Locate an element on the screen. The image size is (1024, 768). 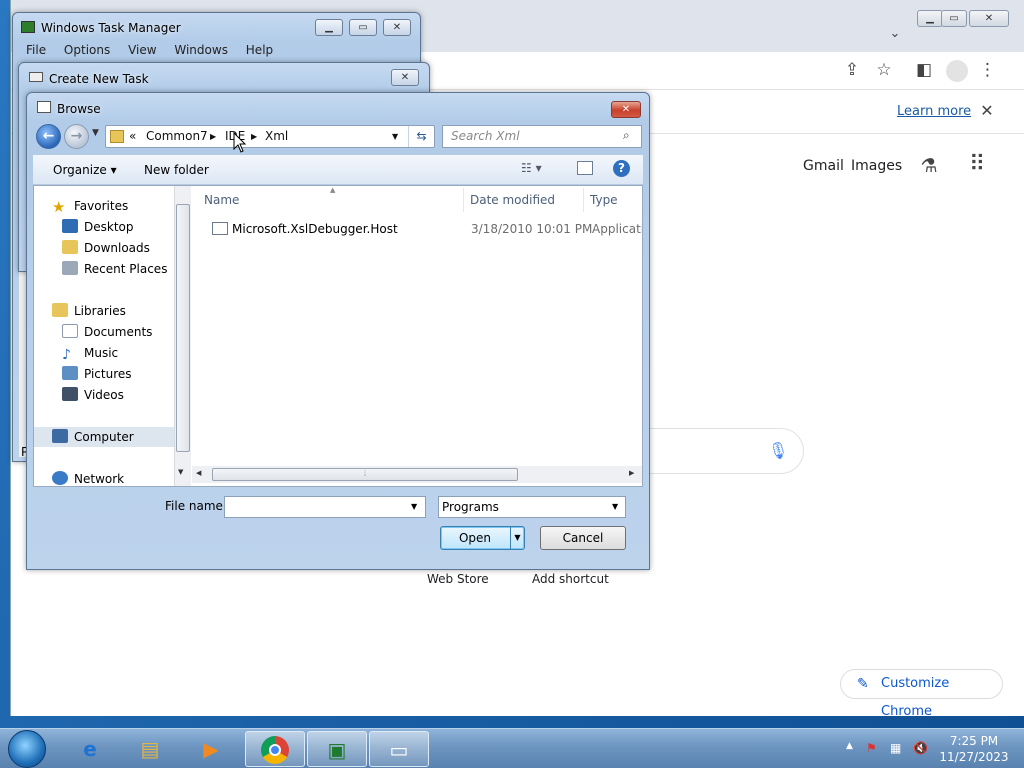
help-icon: ? is located at coordinates (621, 168).